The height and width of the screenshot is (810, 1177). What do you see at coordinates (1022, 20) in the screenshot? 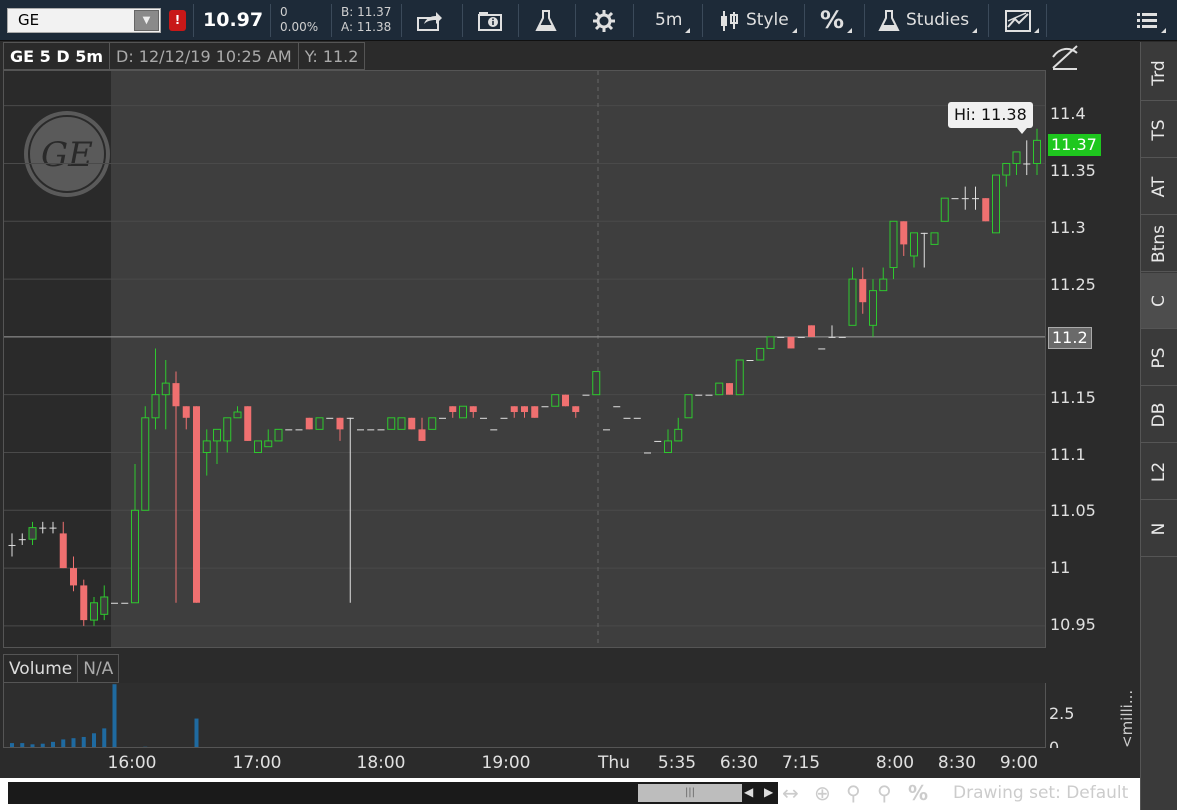
I see `drawings-button` at bounding box center [1022, 20].